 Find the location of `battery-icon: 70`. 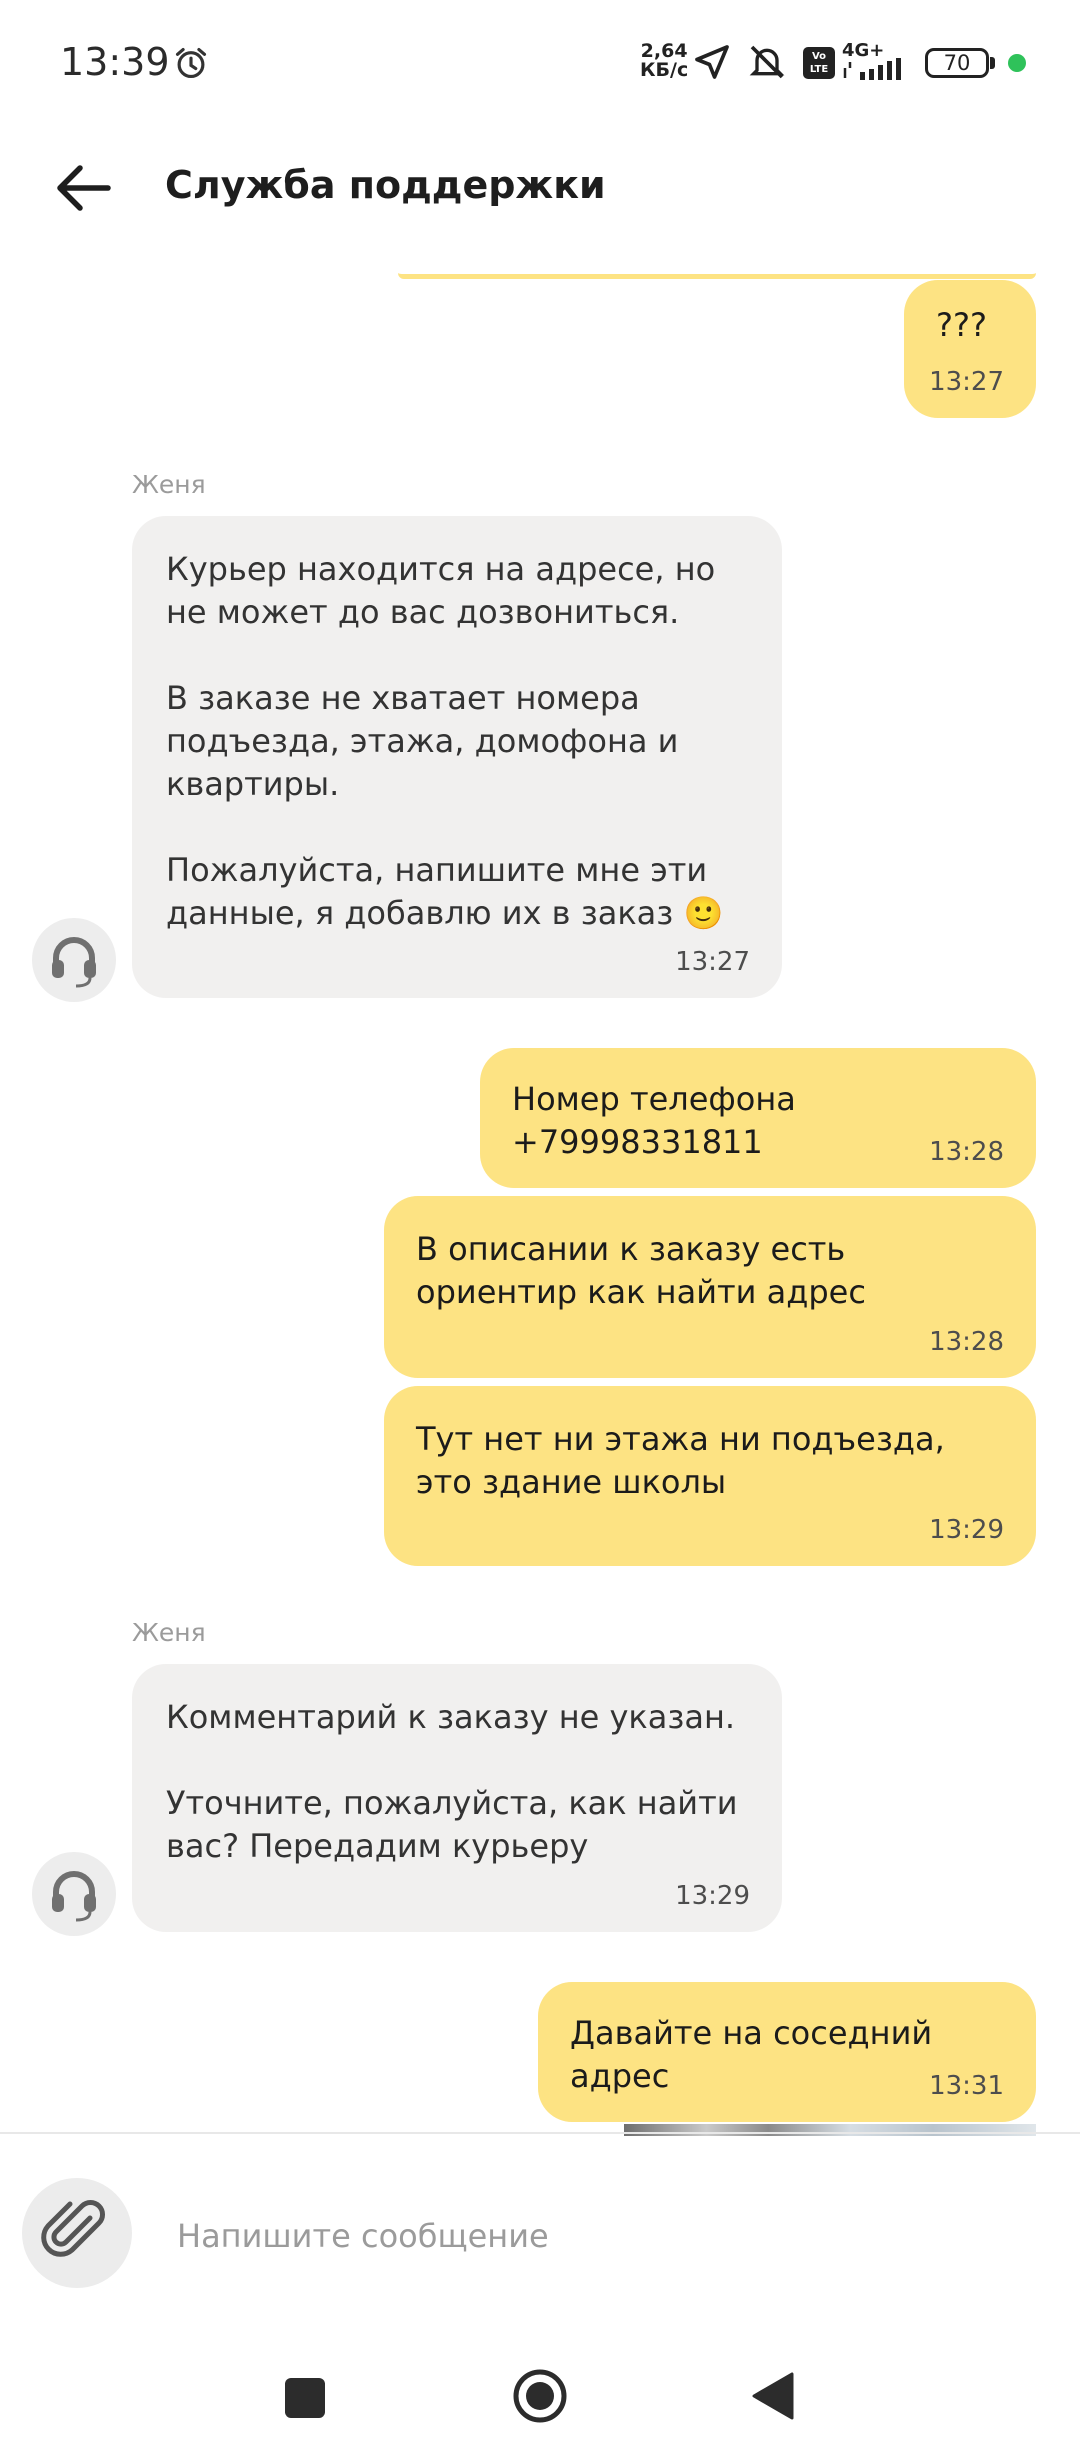

battery-icon: 70 is located at coordinates (957, 63).